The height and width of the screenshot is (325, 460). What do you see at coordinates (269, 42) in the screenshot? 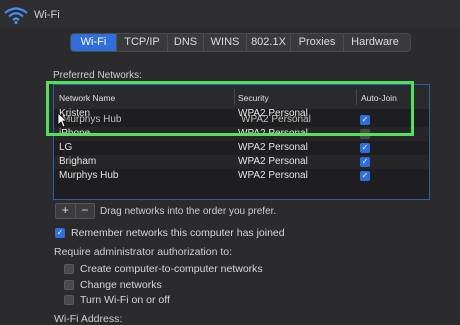
I see `tab-8021x: 802.1X` at bounding box center [269, 42].